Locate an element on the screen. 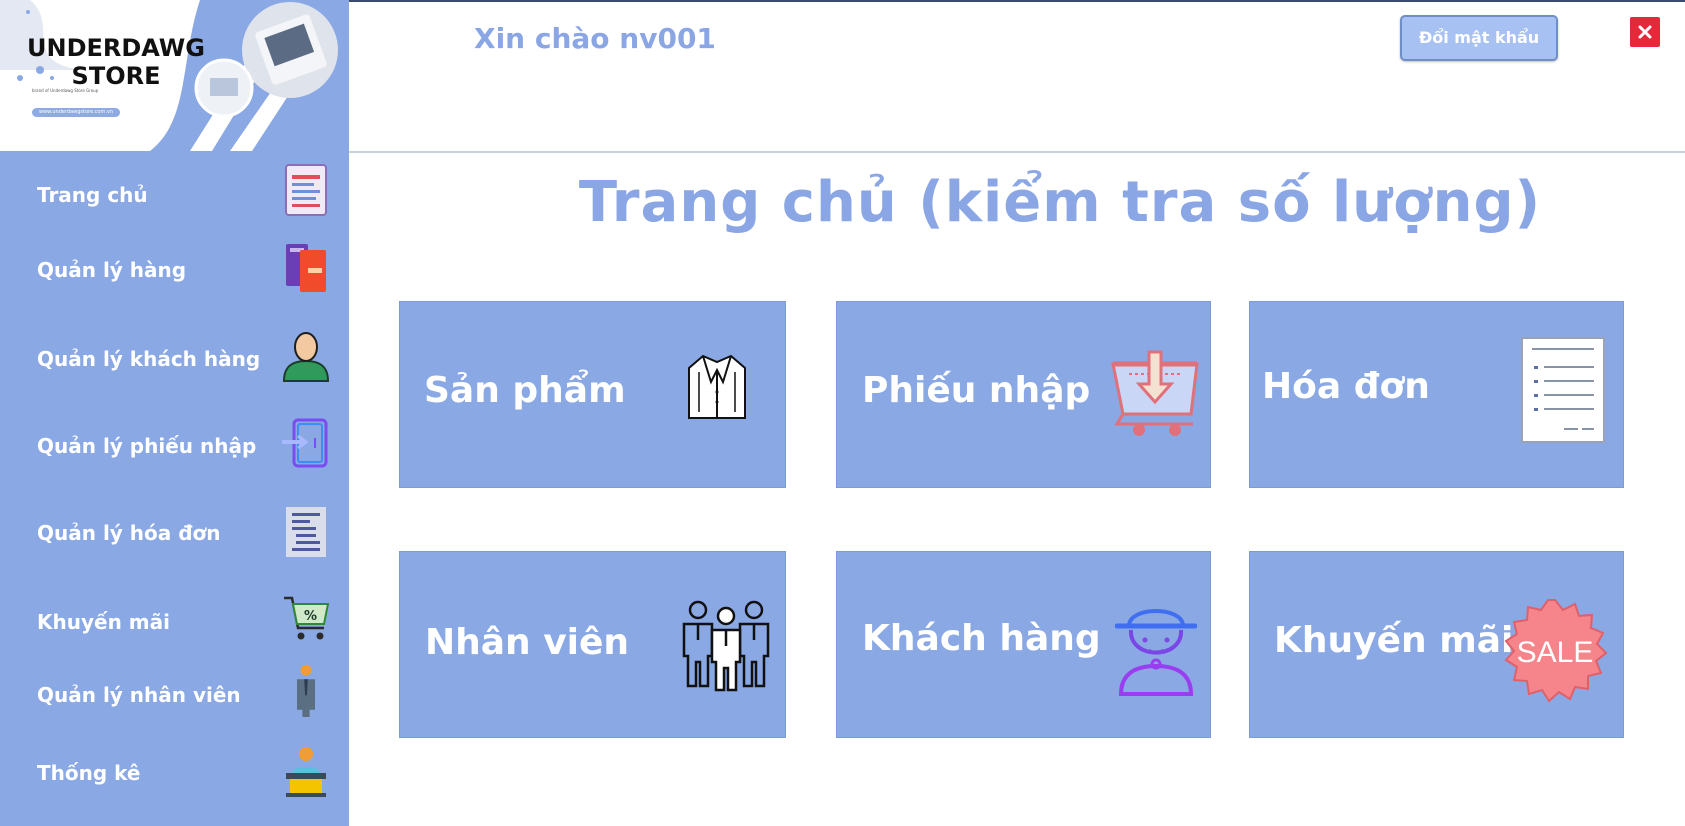  sidebar-item-quan-ly-khach-hang: Quản lý khách hàng is located at coordinates (174, 357).